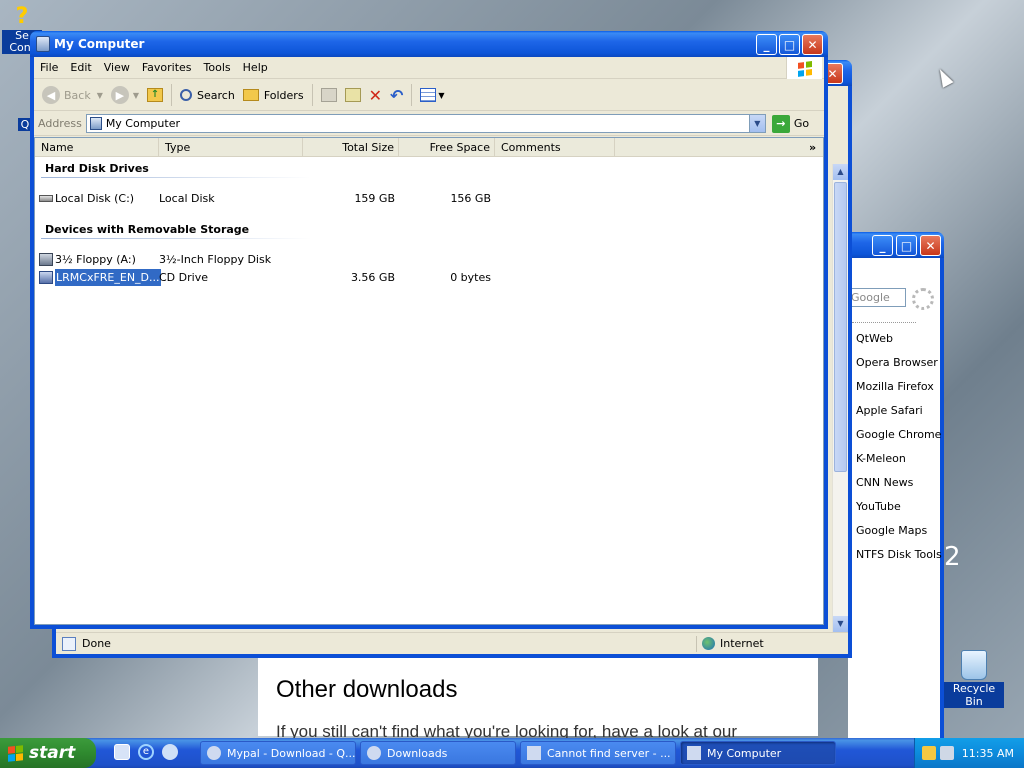  I want to click on folders-button: Folders, so click(273, 95).